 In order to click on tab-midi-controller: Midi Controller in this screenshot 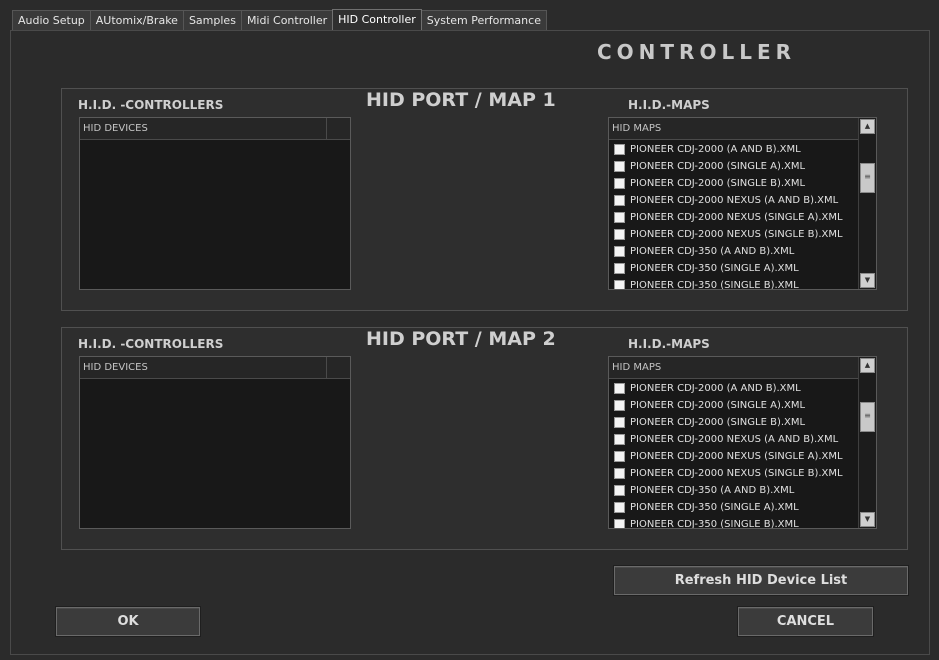, I will do `click(287, 20)`.